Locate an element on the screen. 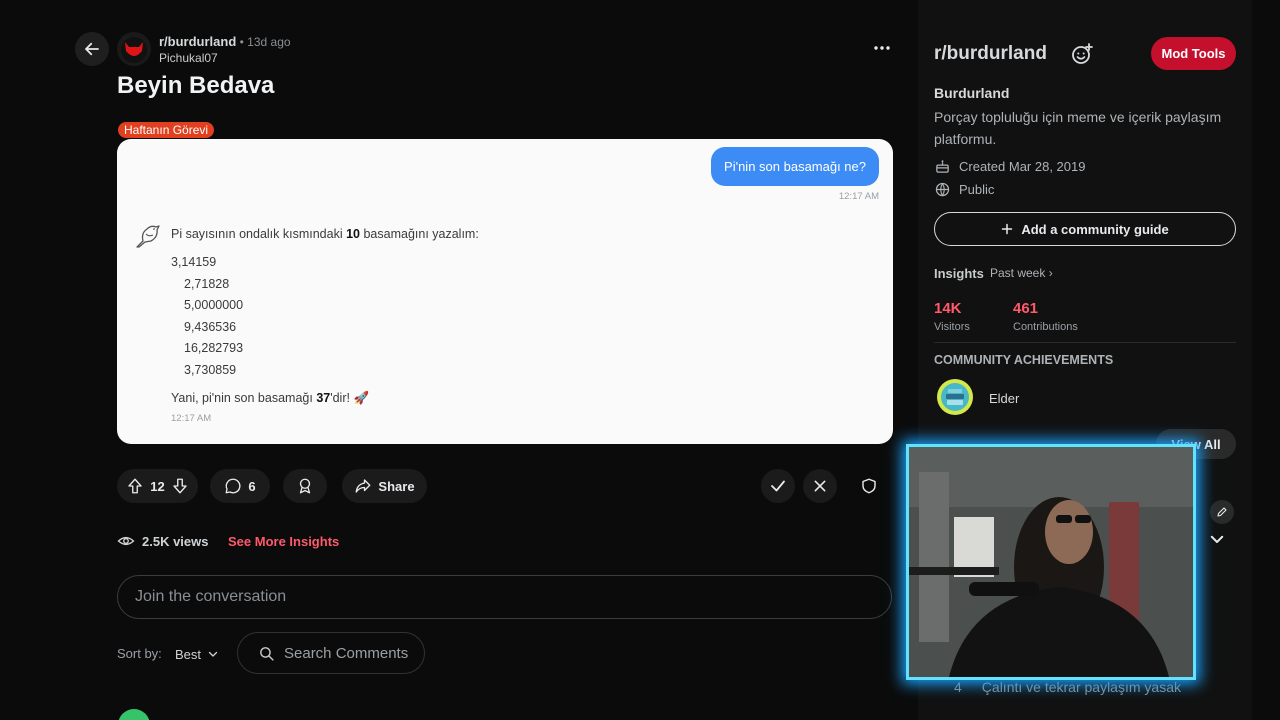 Image resolution: width=1280 pixels, height=720 pixels. contributions-label: Contributions is located at coordinates (1045, 327).